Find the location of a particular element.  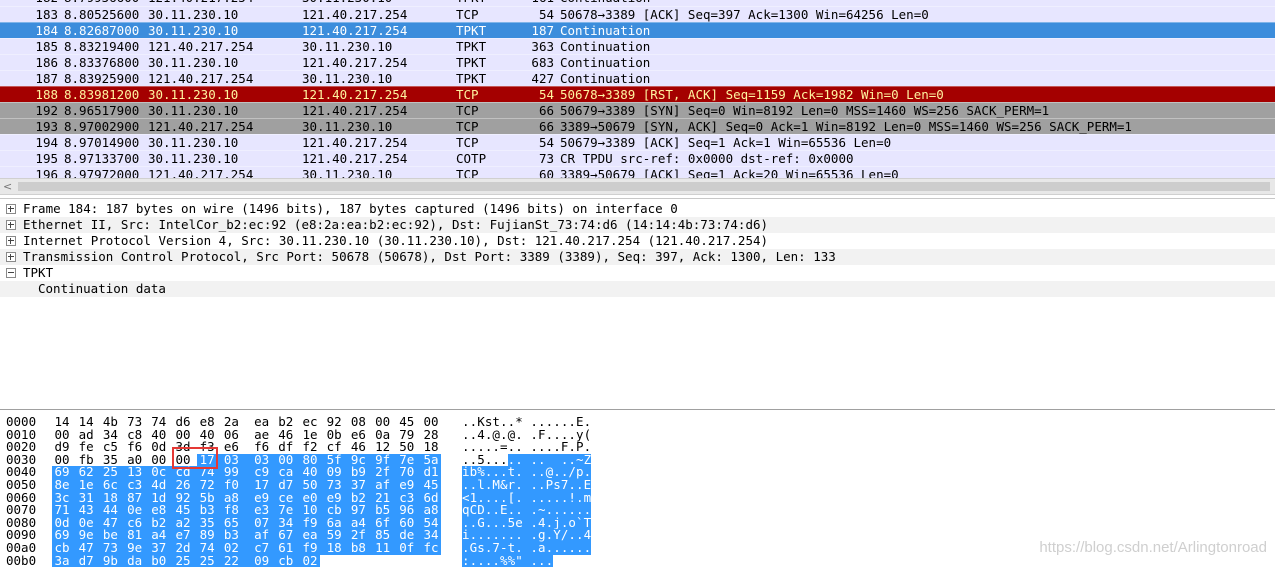

packet-time: 8.97002900 is located at coordinates (102, 126).